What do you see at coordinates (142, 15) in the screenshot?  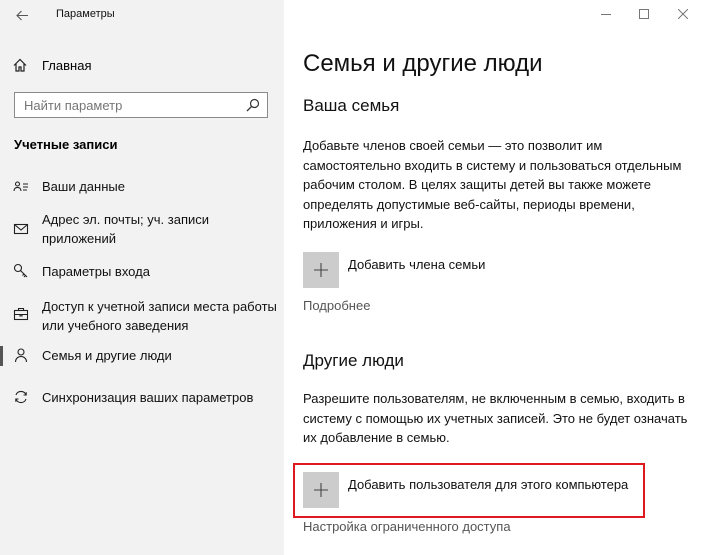 I see `title-bar: Параметры` at bounding box center [142, 15].